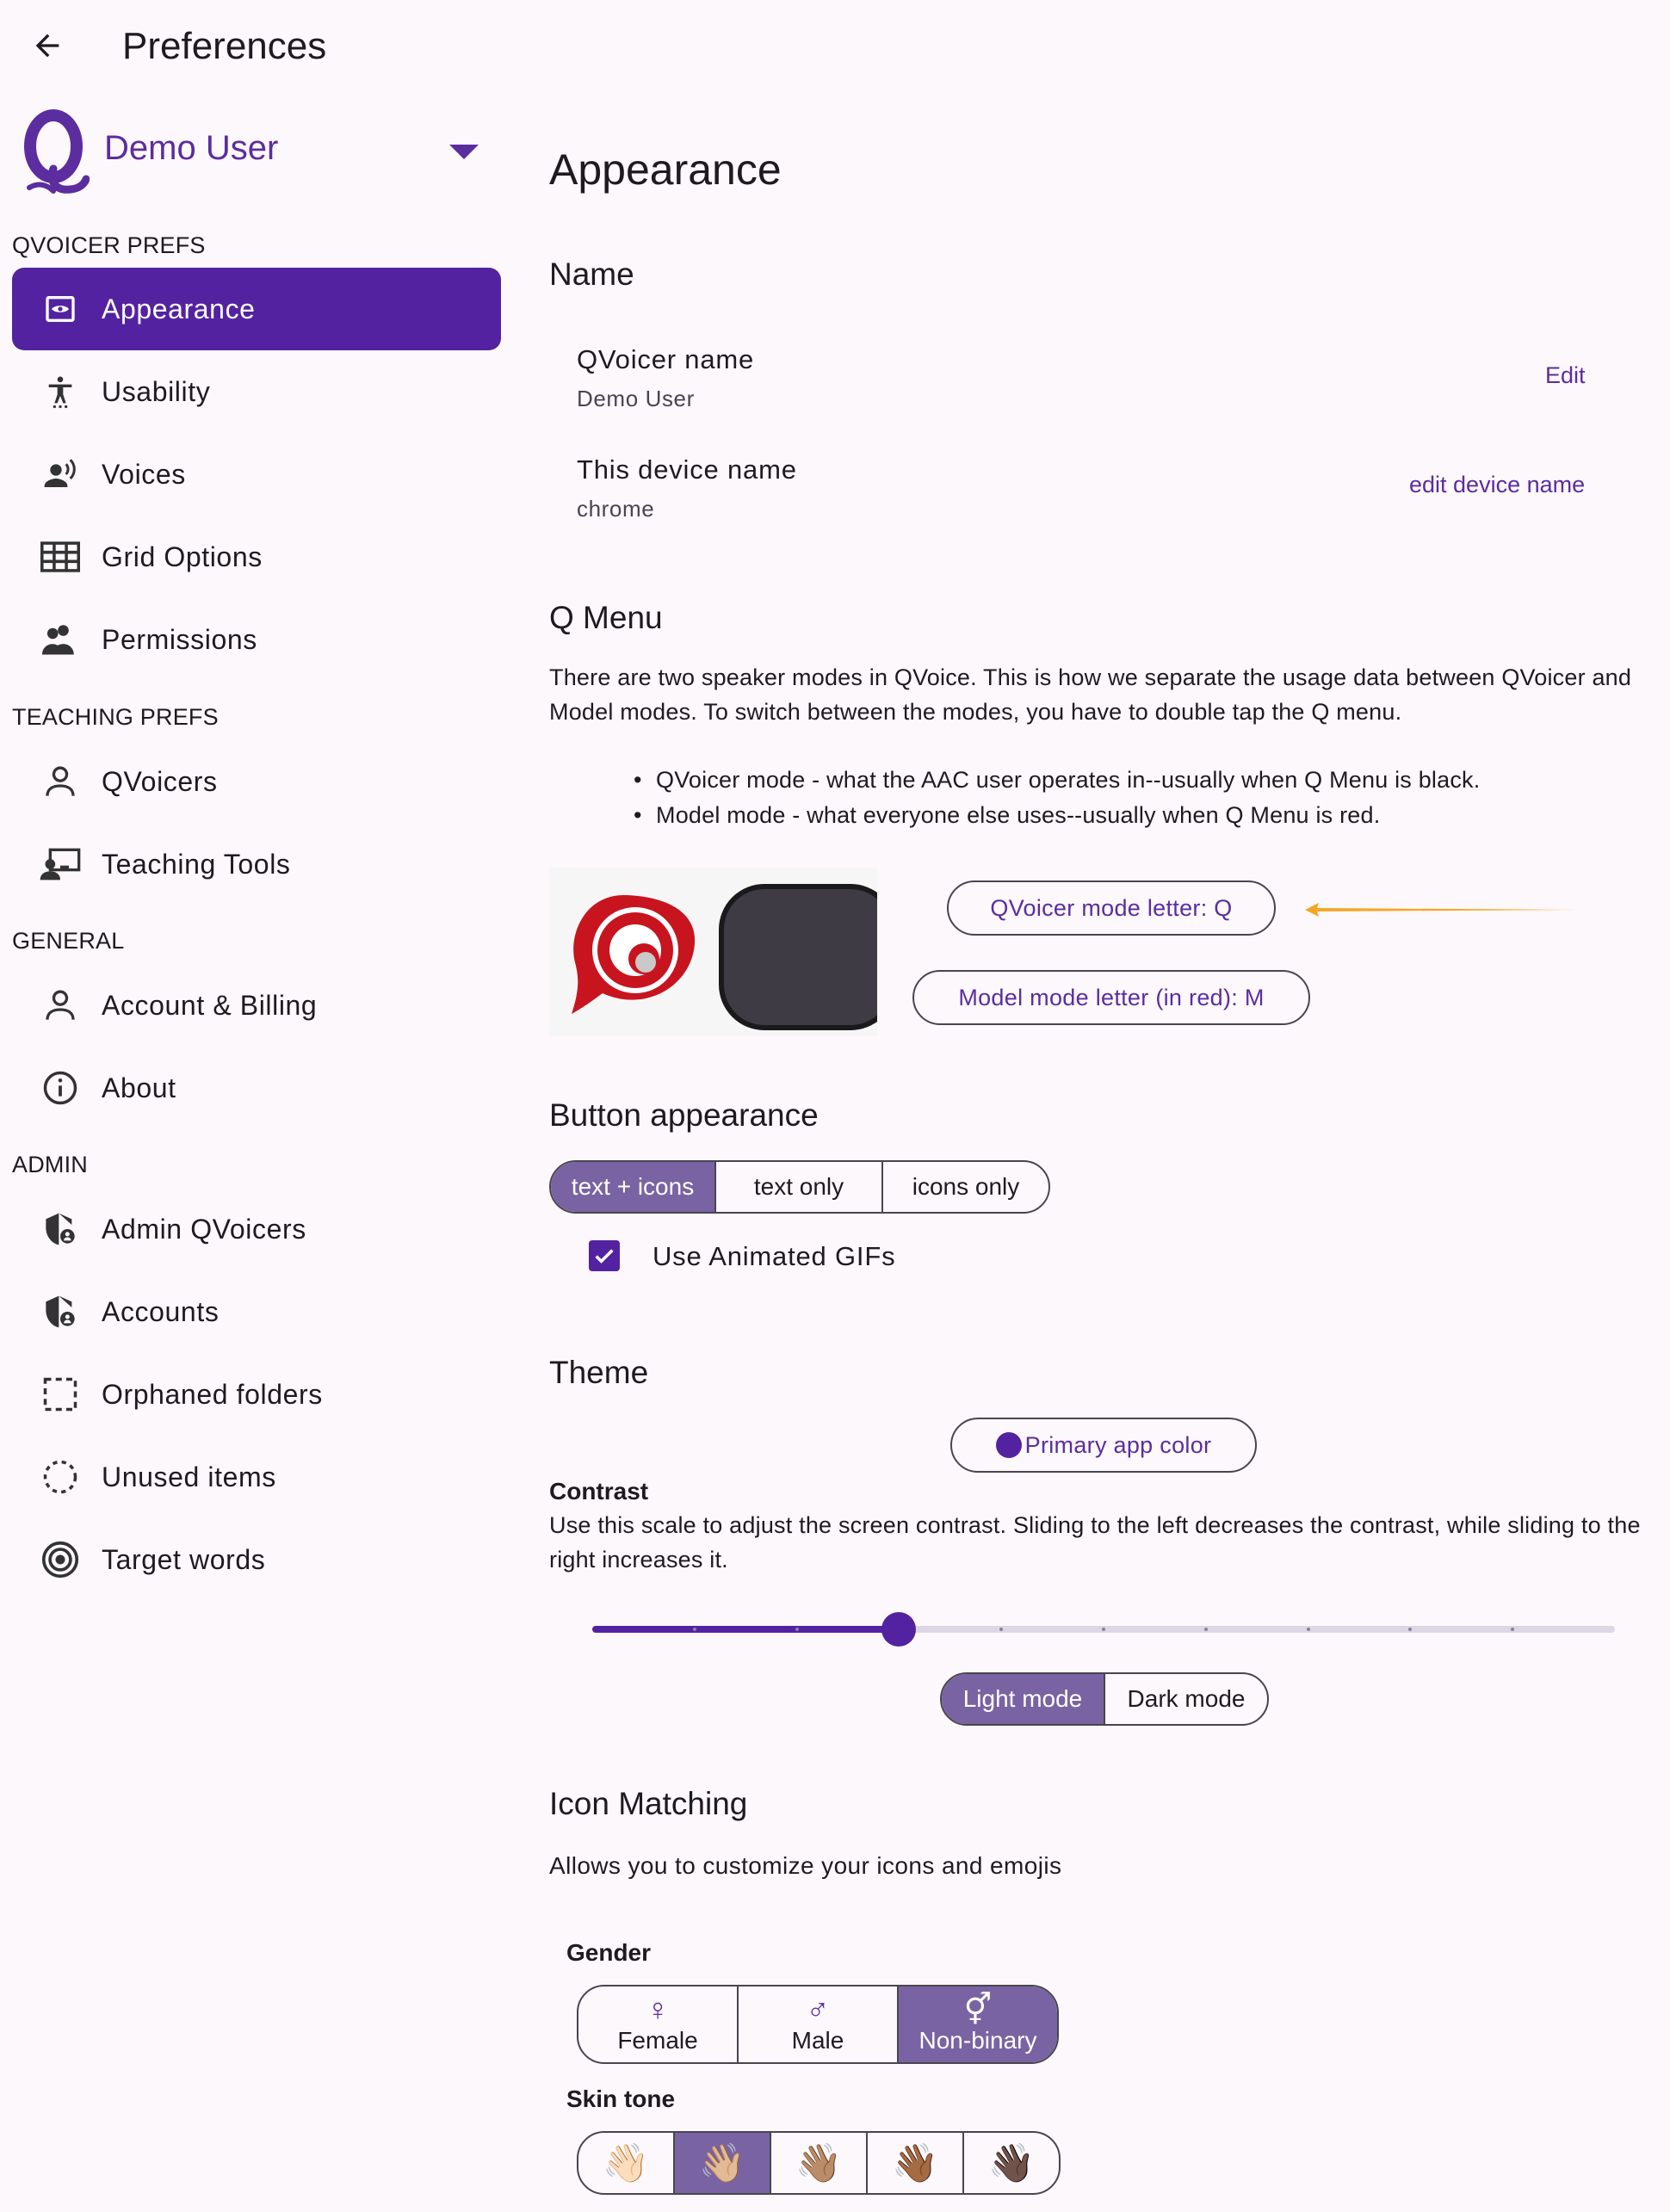 Image resolution: width=1670 pixels, height=2212 pixels. What do you see at coordinates (257, 1311) in the screenshot?
I see `sidebar-item-accounts: Accounts` at bounding box center [257, 1311].